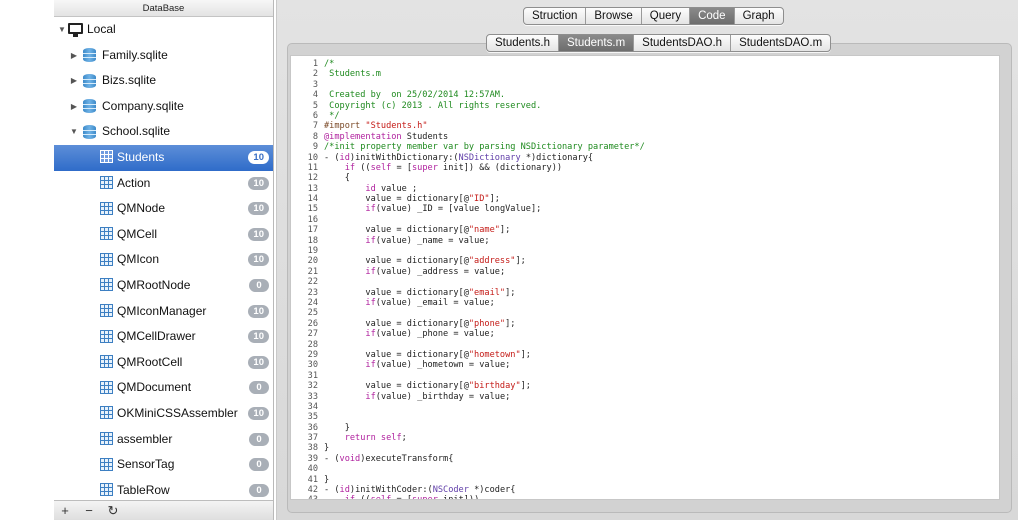 The image size is (1024, 520). I want to click on count-badge: 0, so click(259, 465).